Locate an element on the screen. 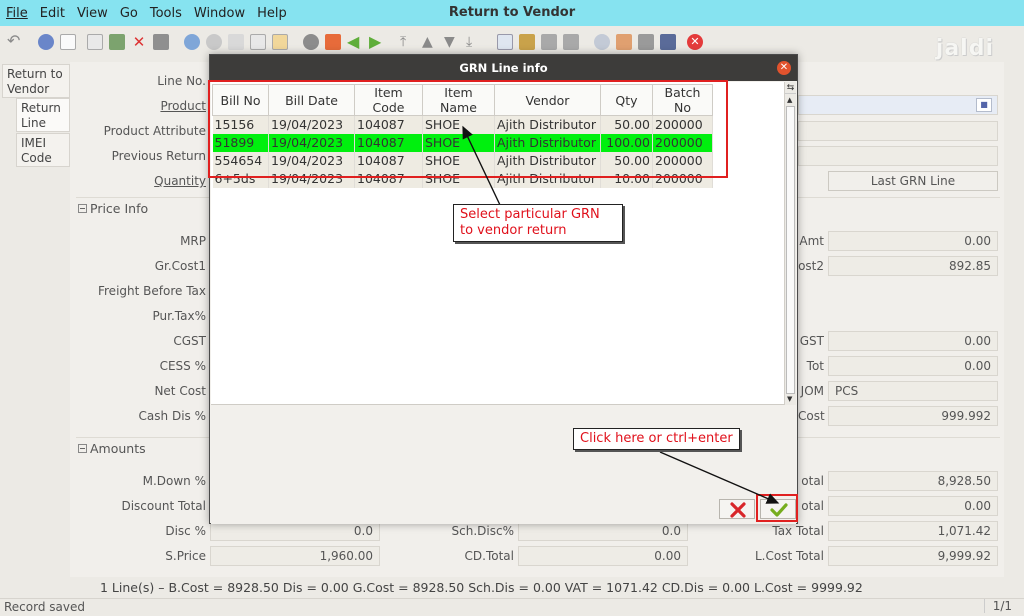 This screenshot has width=1024, height=616. forward-icon: ▶ is located at coordinates (377, 41).